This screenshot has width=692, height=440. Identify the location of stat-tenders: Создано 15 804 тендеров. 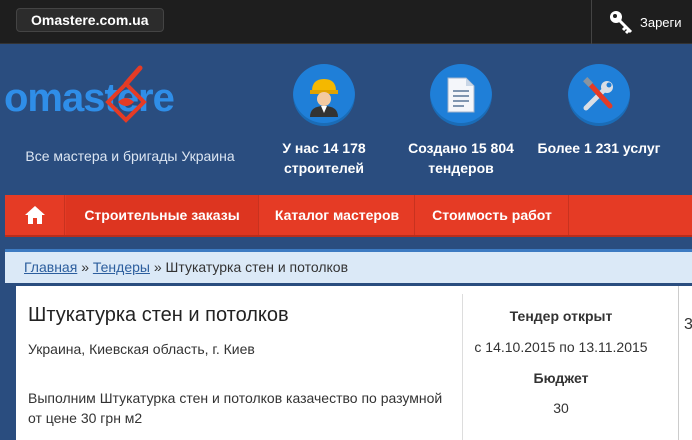
(461, 121).